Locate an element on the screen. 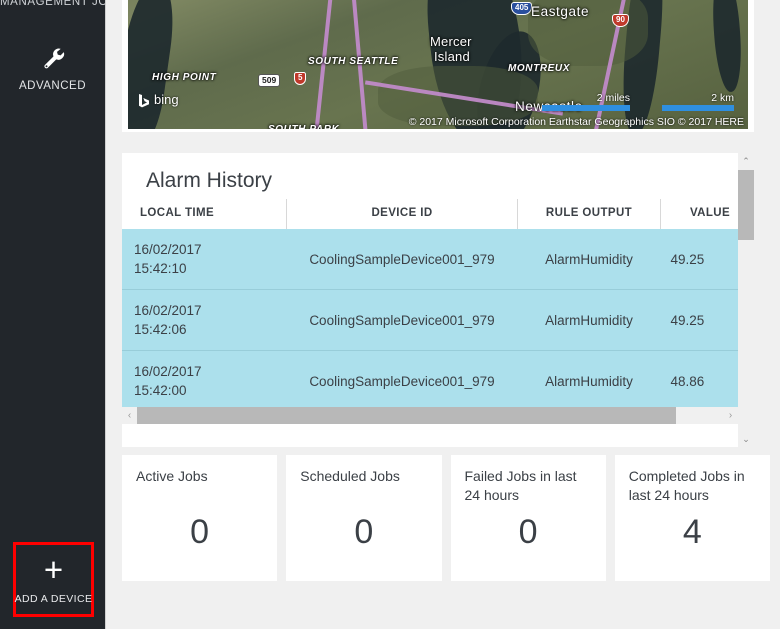 The height and width of the screenshot is (629, 780). table-header-row: LOCAL TIME DEVICE ID RULE OUTPUT VALUE is located at coordinates (438, 214).